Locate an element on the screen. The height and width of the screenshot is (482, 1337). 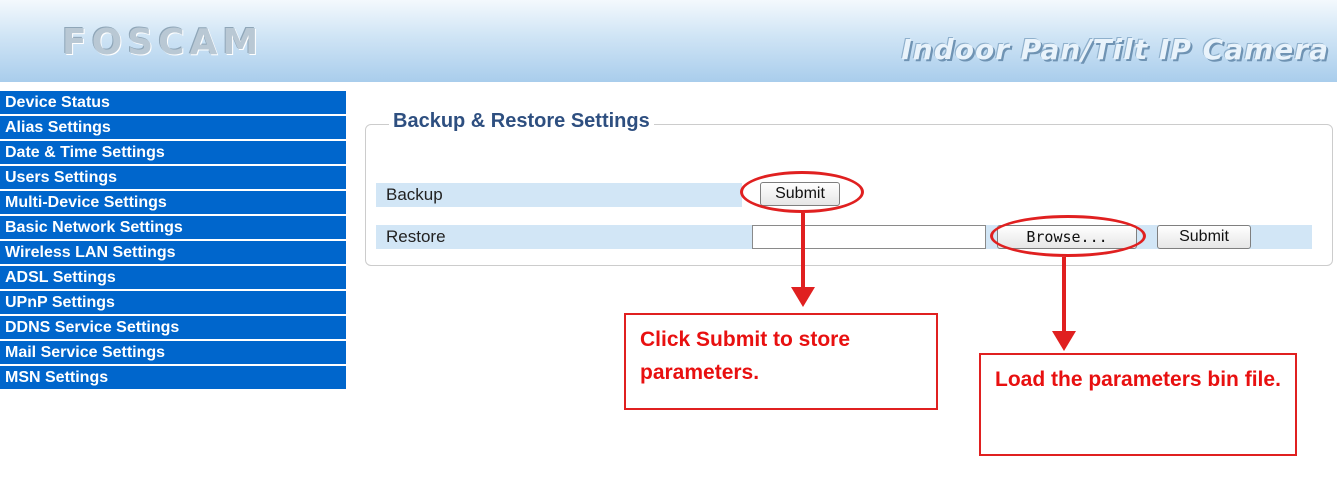
sidebar-item-adsl-settings: ADSL Settings is located at coordinates (173, 277).